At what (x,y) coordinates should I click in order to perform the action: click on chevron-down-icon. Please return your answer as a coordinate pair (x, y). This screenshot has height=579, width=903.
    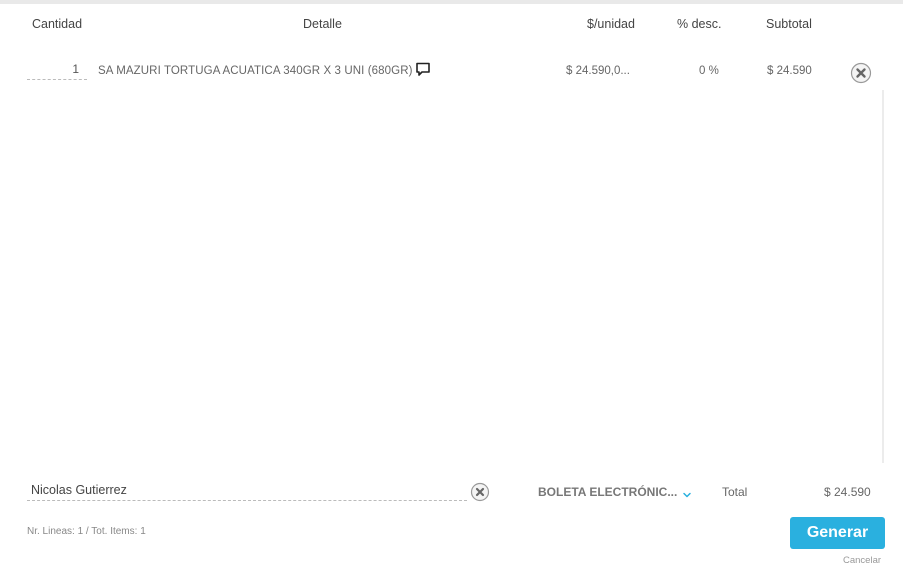
    Looking at the image, I should click on (687, 492).